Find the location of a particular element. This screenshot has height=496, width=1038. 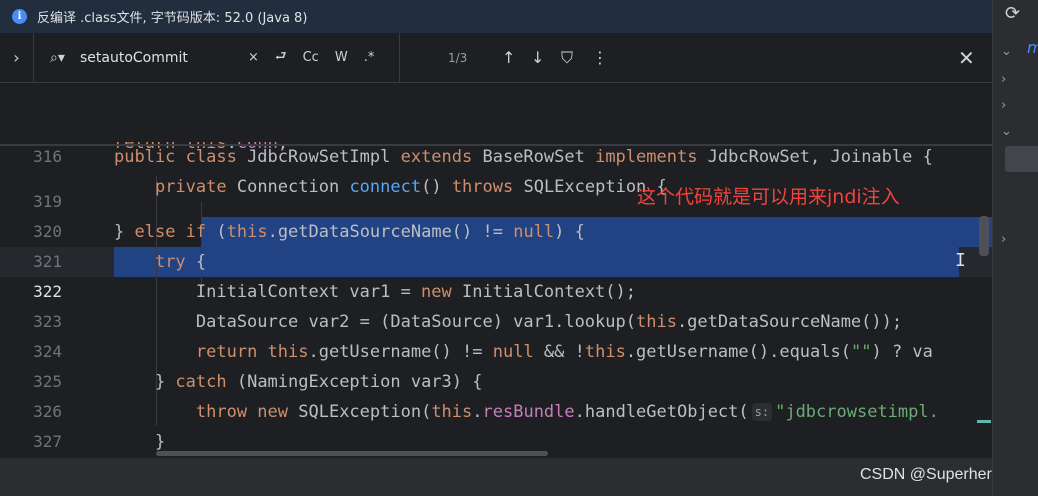

tree-item-label: m is located at coordinates (1032, 47).